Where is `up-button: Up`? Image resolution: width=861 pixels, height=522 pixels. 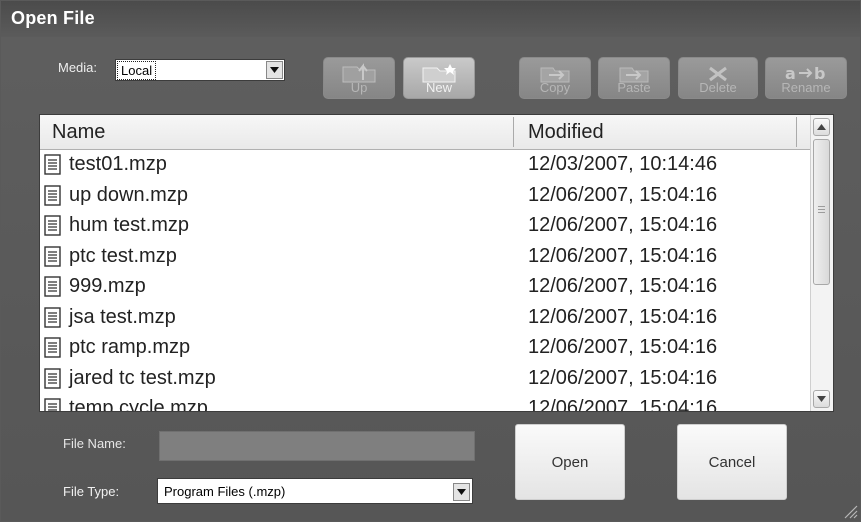
up-button: Up is located at coordinates (359, 78).